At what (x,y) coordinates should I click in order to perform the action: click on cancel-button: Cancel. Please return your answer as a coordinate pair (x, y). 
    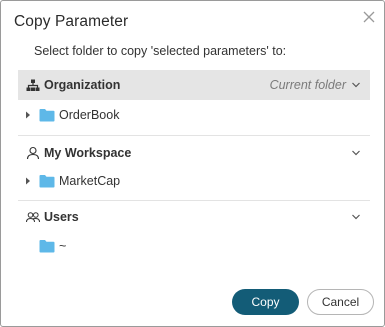
    Looking at the image, I should click on (340, 302).